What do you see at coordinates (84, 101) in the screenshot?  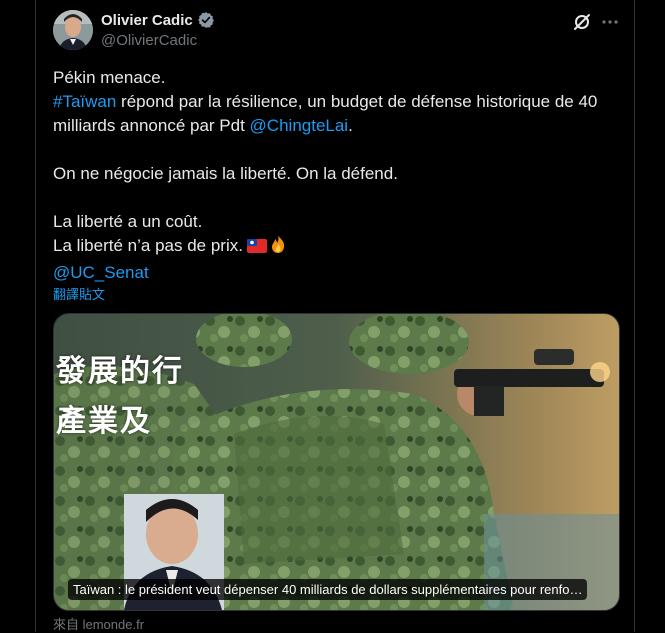 I see `hashtag-link: #Taïwan` at bounding box center [84, 101].